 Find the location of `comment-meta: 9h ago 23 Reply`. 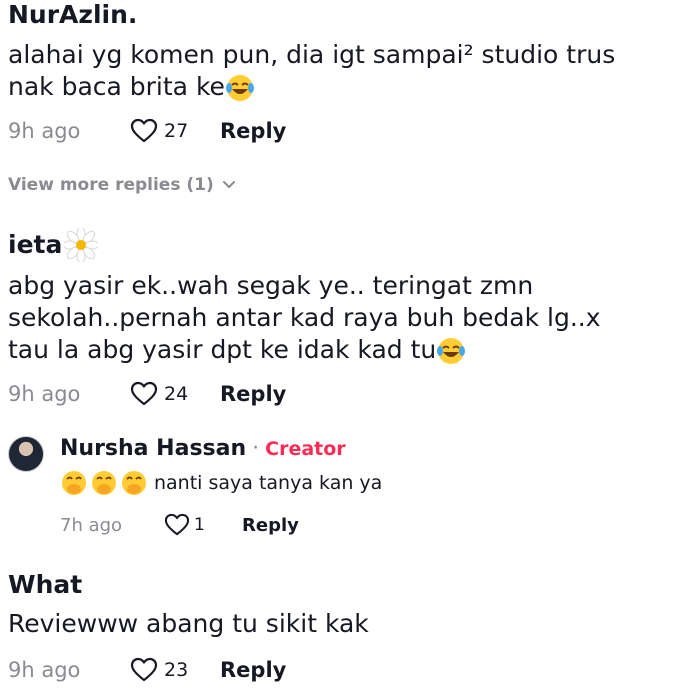

comment-meta: 9h ago 23 Reply is located at coordinates (339, 670).